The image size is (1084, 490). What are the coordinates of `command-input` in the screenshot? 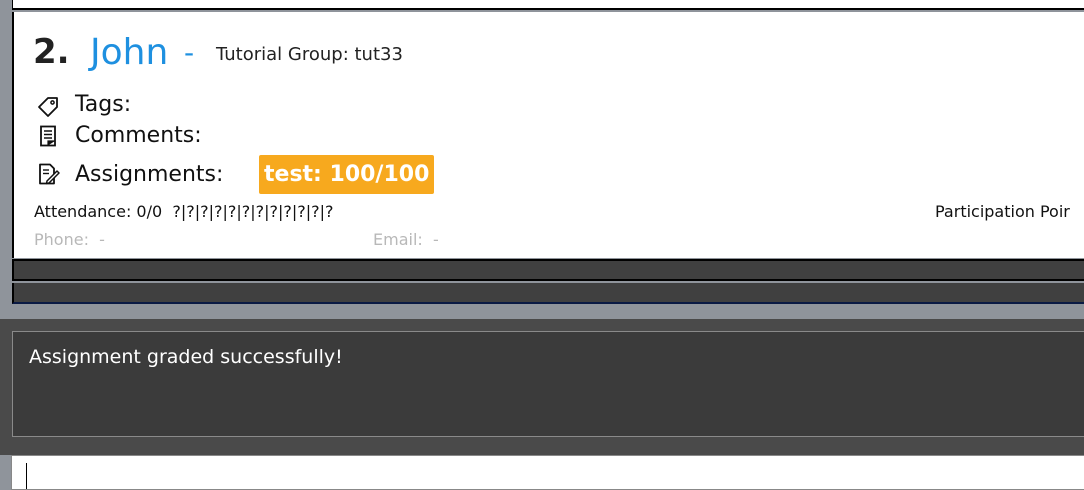 It's located at (547, 472).